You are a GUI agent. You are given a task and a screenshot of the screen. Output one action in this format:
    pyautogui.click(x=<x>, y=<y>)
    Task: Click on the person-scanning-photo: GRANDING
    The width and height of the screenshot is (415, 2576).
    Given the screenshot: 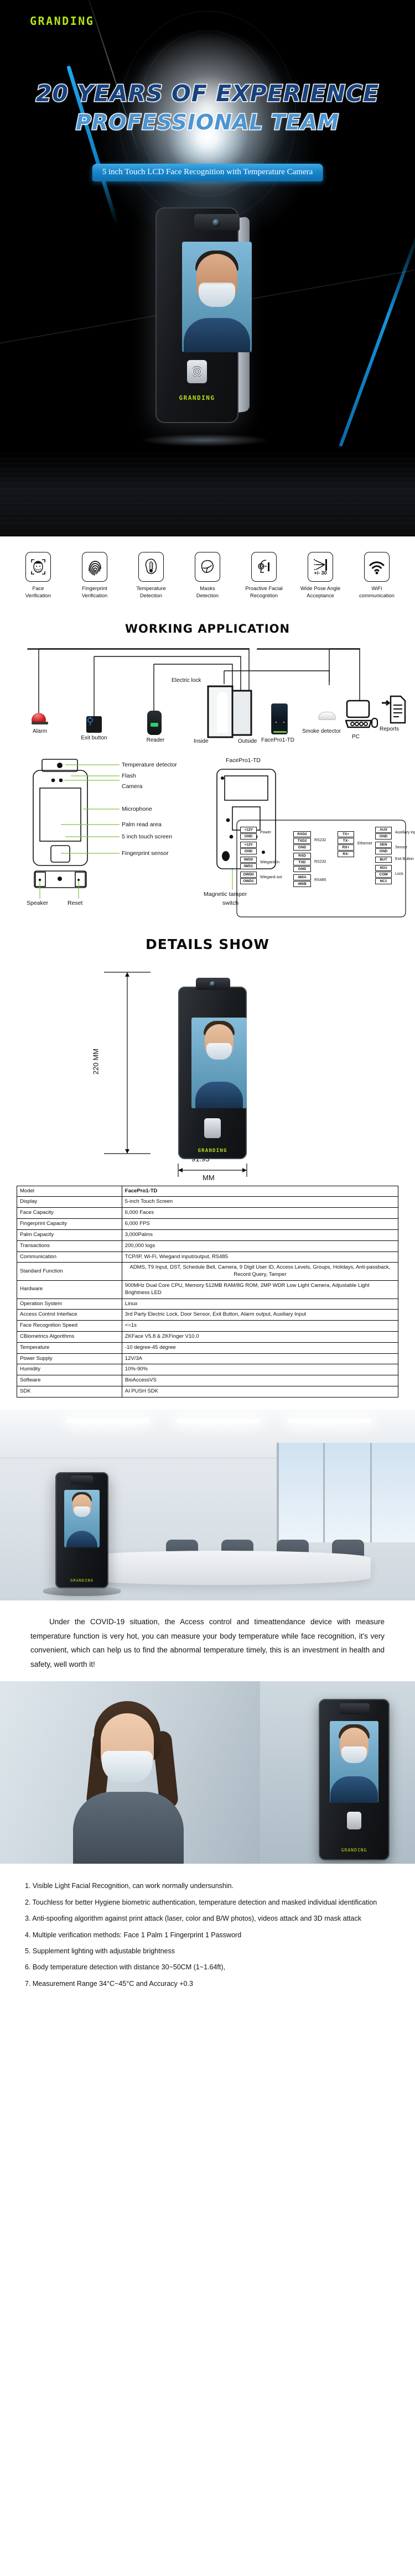 What is the action you would take?
    pyautogui.click(x=207, y=1772)
    